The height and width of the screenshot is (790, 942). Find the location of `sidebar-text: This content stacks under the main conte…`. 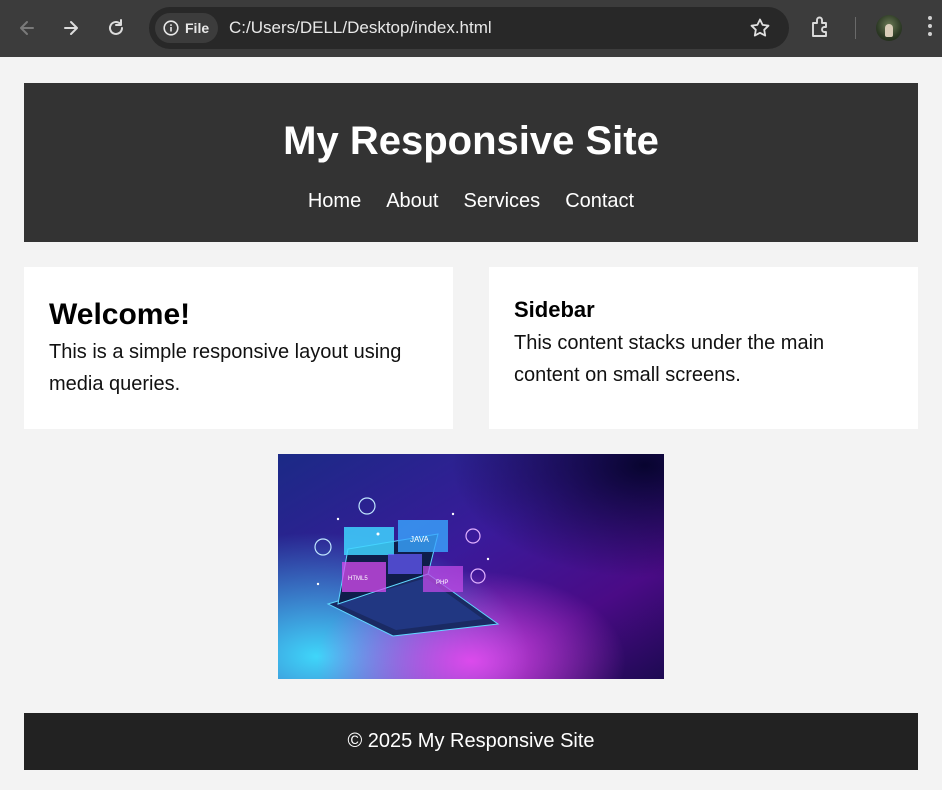

sidebar-text: This content stacks under the main conte… is located at coordinates (669, 359).